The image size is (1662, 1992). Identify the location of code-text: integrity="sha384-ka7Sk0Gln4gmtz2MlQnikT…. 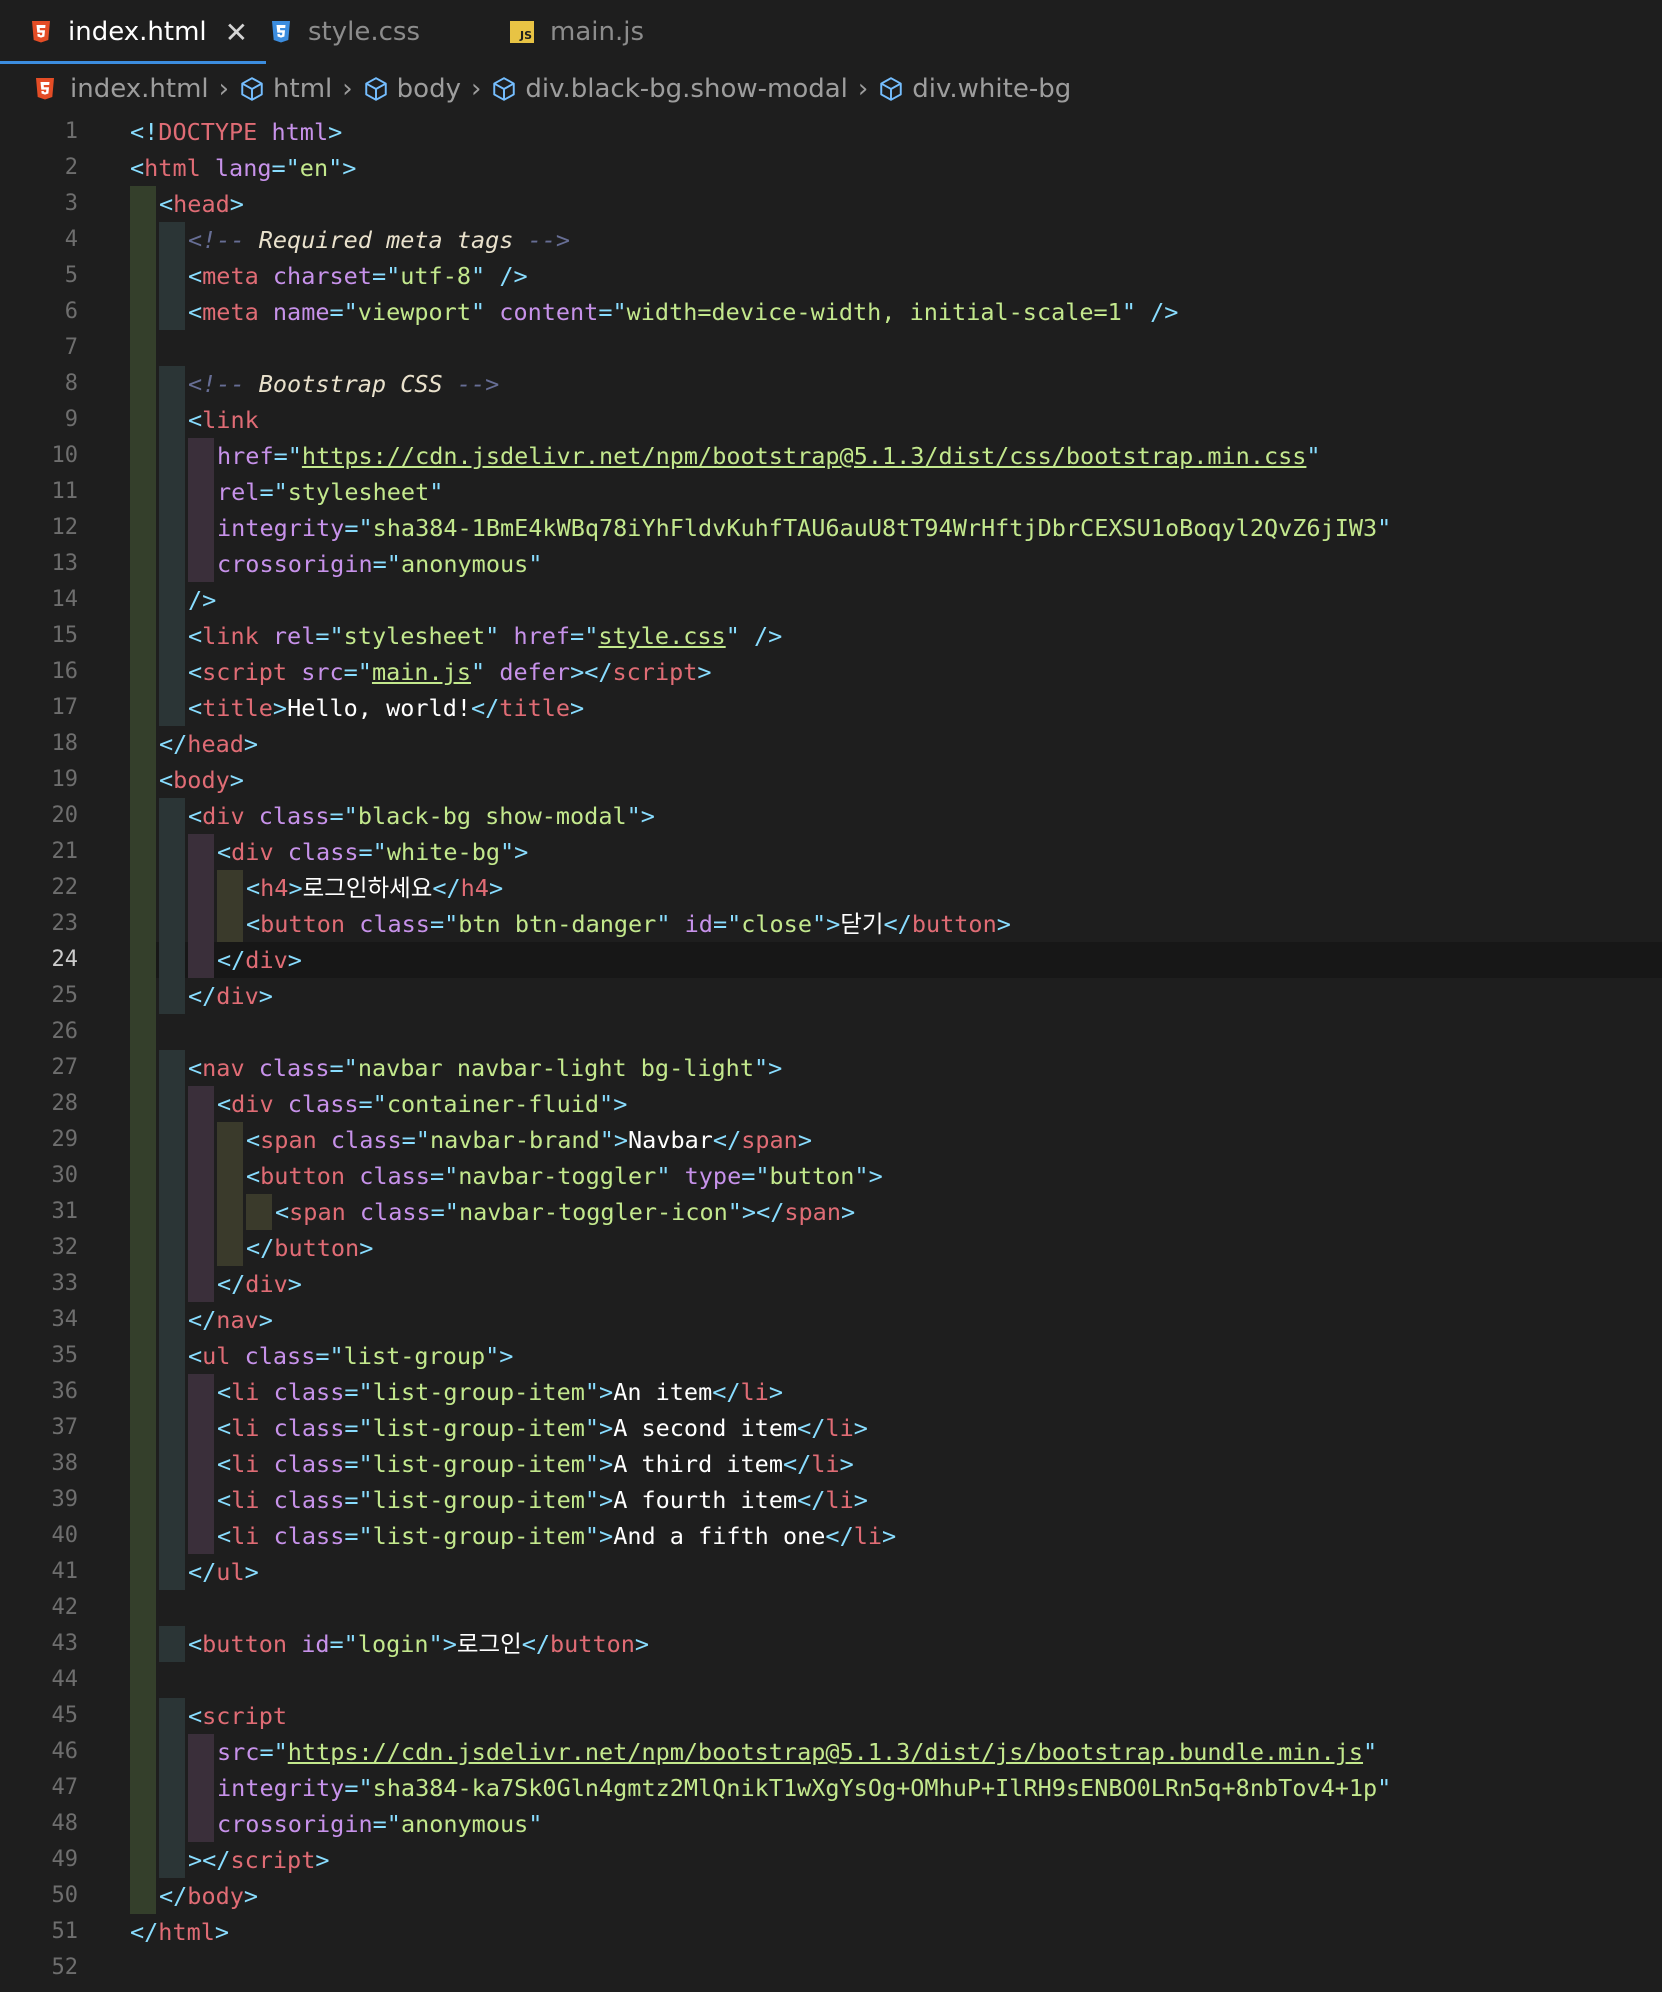
(804, 1788).